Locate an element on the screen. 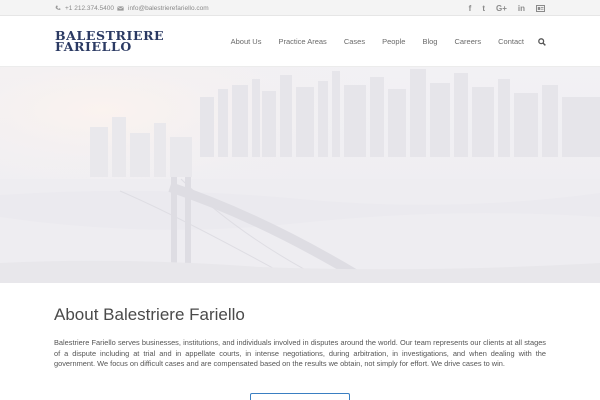  email-card-icon is located at coordinates (540, 8).